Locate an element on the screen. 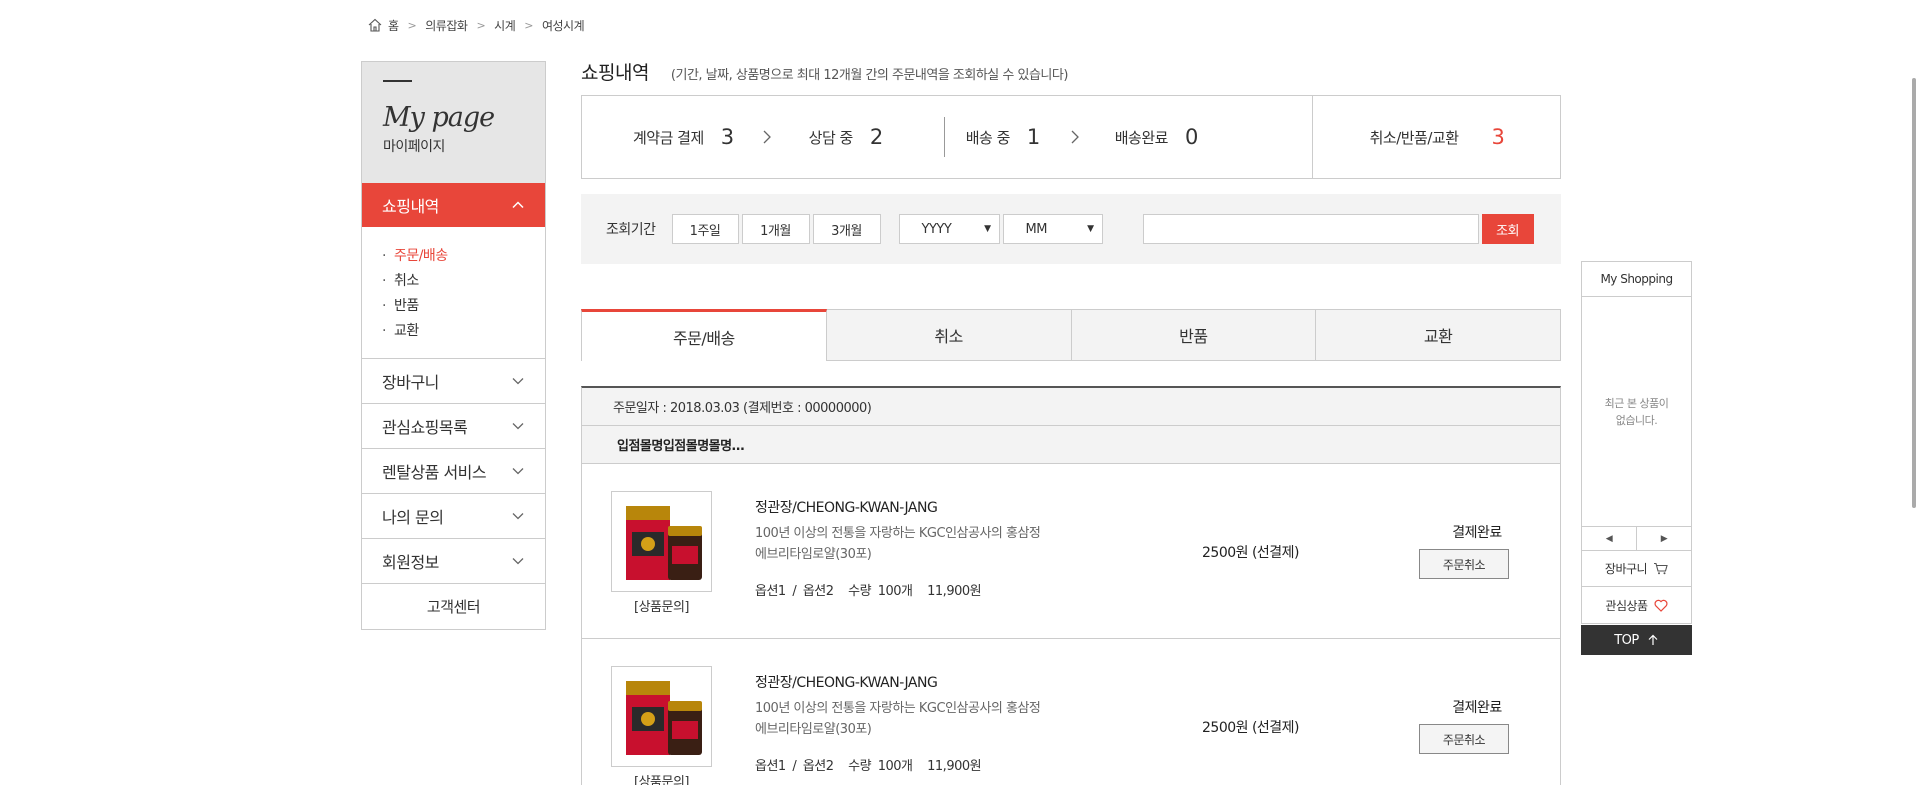 The image size is (1920, 785). sidebar-item-wishlist: 관심쇼핑목록 is located at coordinates (453, 426).